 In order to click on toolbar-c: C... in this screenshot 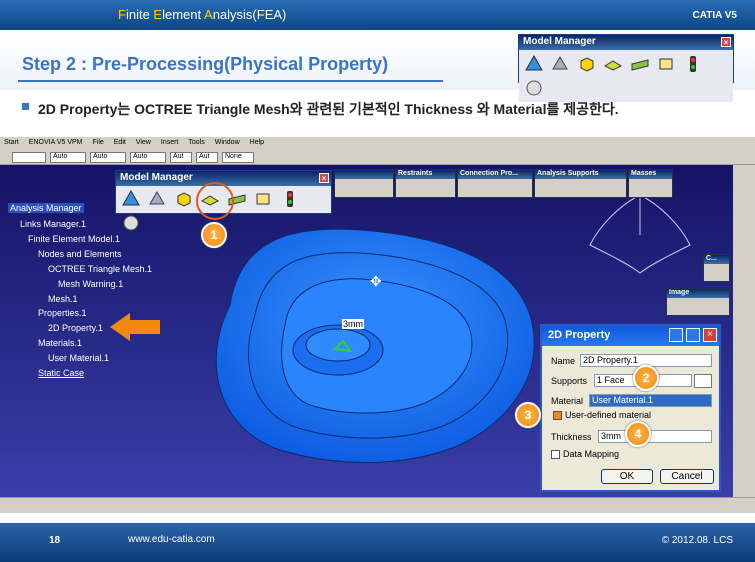, I will do `click(716, 268)`.